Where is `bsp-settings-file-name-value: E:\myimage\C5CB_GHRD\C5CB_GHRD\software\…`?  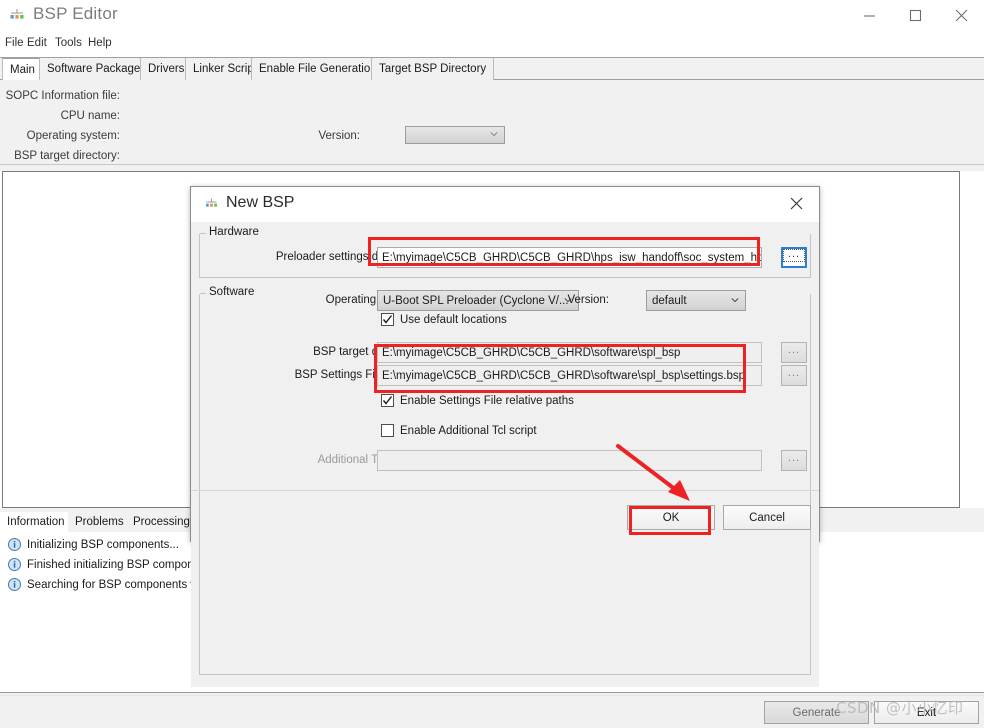 bsp-settings-file-name-value: E:\myimage\C5CB_GHRD\C5CB_GHRD\software\… is located at coordinates (564, 375).